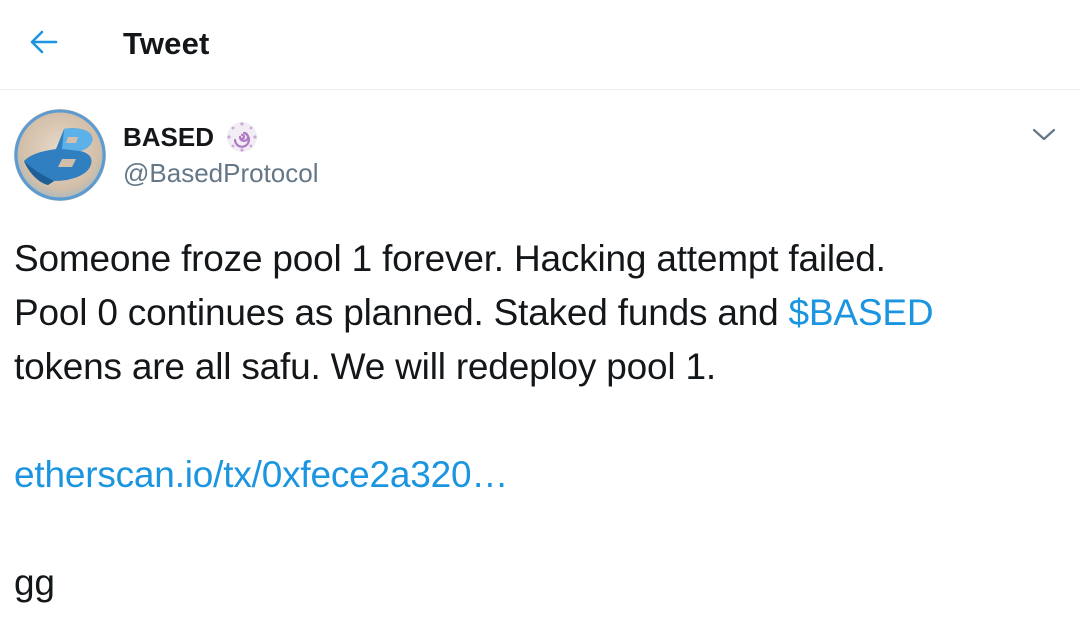  I want to click on header-bar: Tweet, so click(540, 45).